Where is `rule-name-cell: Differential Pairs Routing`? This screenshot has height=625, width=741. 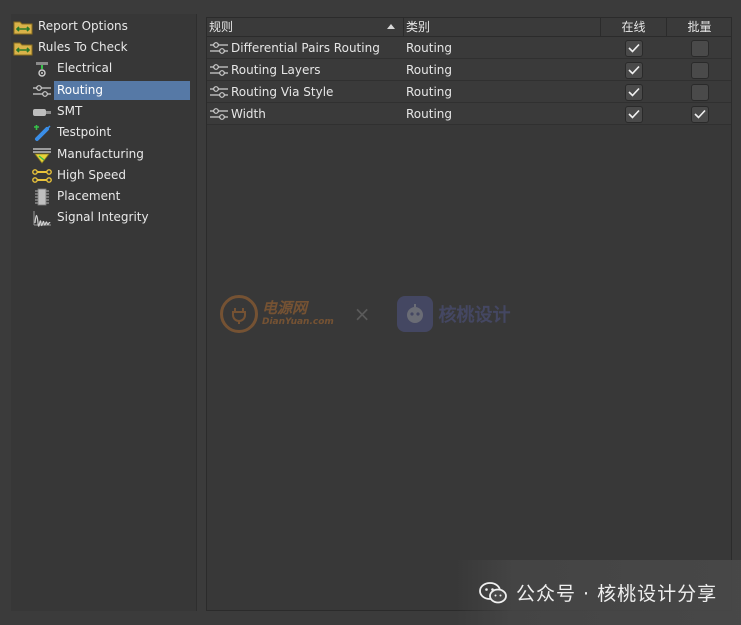
rule-name-cell: Differential Pairs Routing is located at coordinates (305, 48).